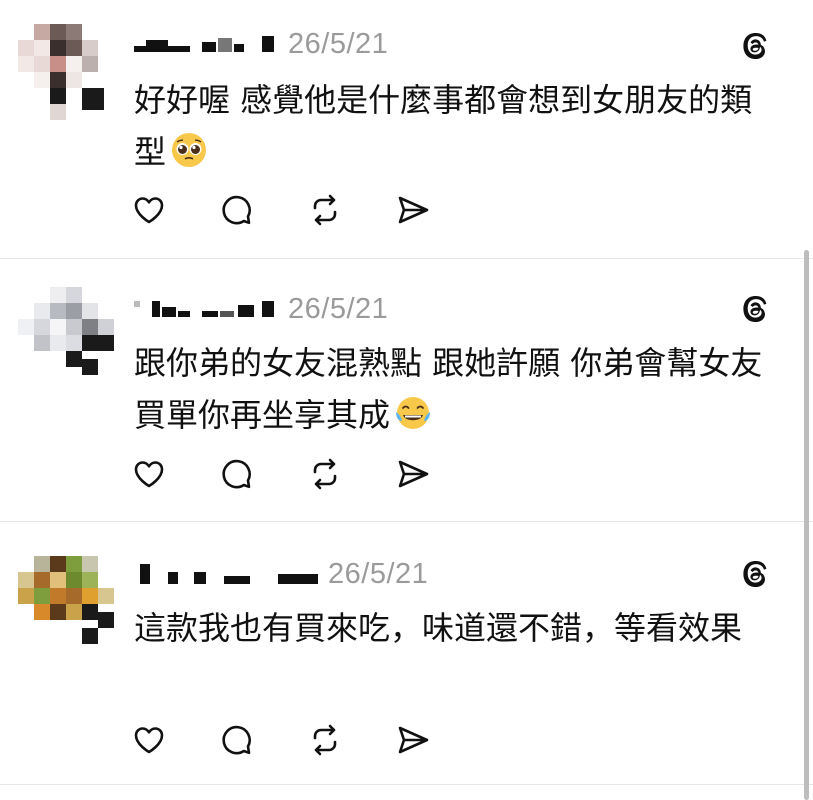 The image size is (813, 800). I want to click on post-text: 跟你弟的女友混熟點 跟她許願 你弟會幫女友買單你再坐享其成, so click(459, 389).